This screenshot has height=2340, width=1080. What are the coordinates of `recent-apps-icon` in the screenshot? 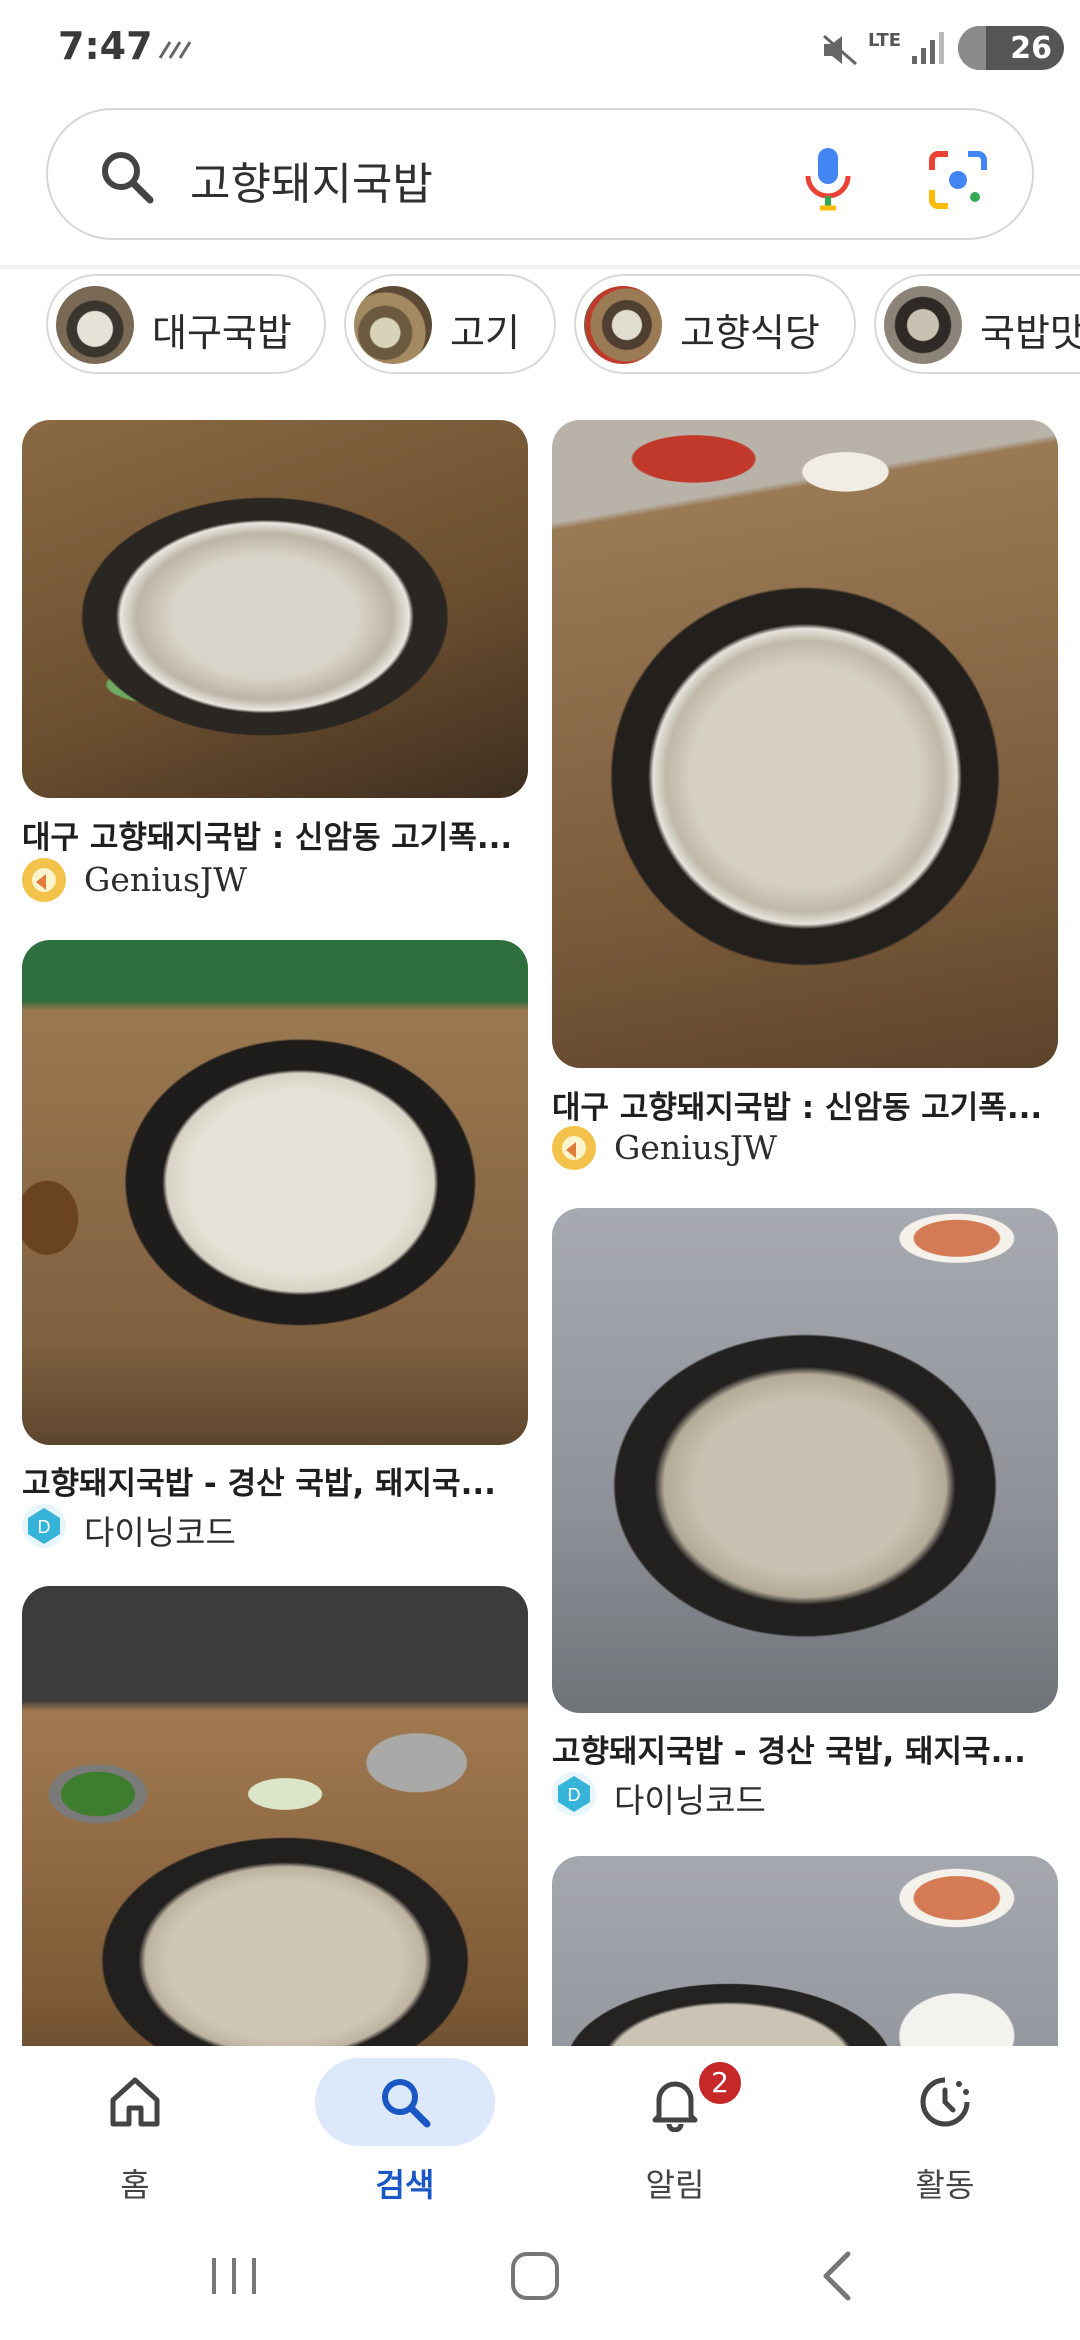 It's located at (234, 2276).